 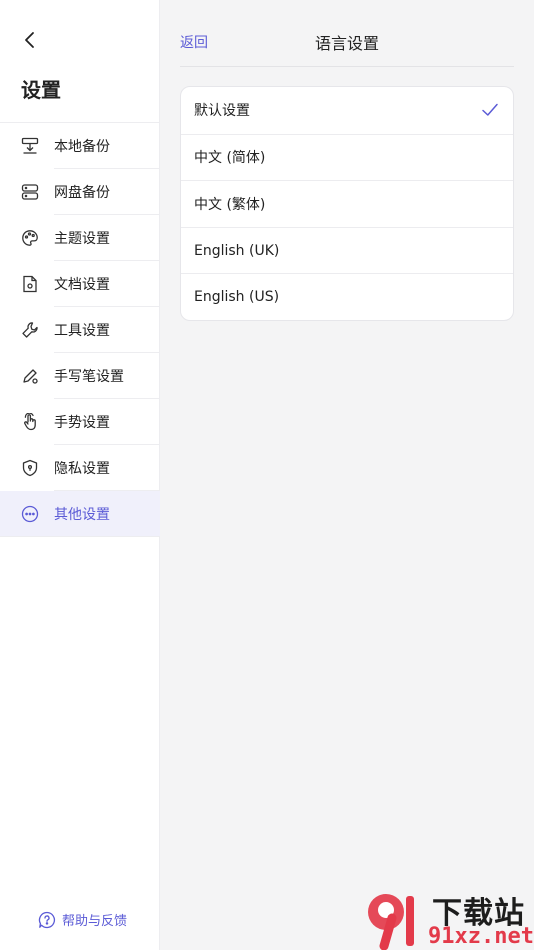 I want to click on page-title: 语言设置, so click(x=346, y=43).